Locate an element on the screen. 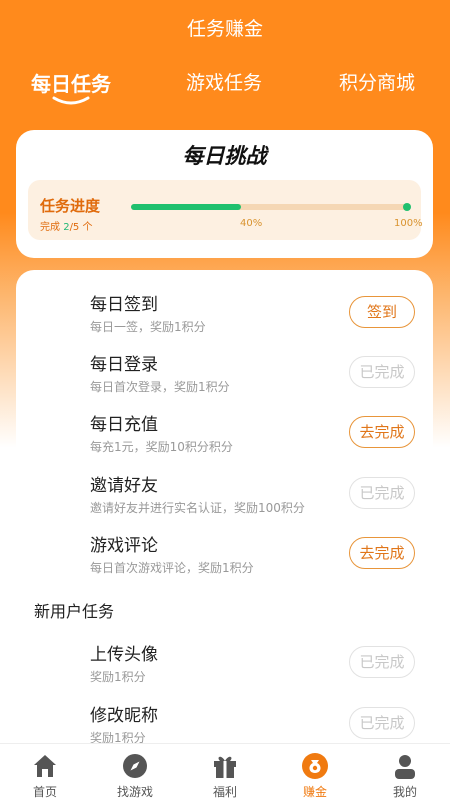 The width and height of the screenshot is (450, 800). home-icon is located at coordinates (45, 766).